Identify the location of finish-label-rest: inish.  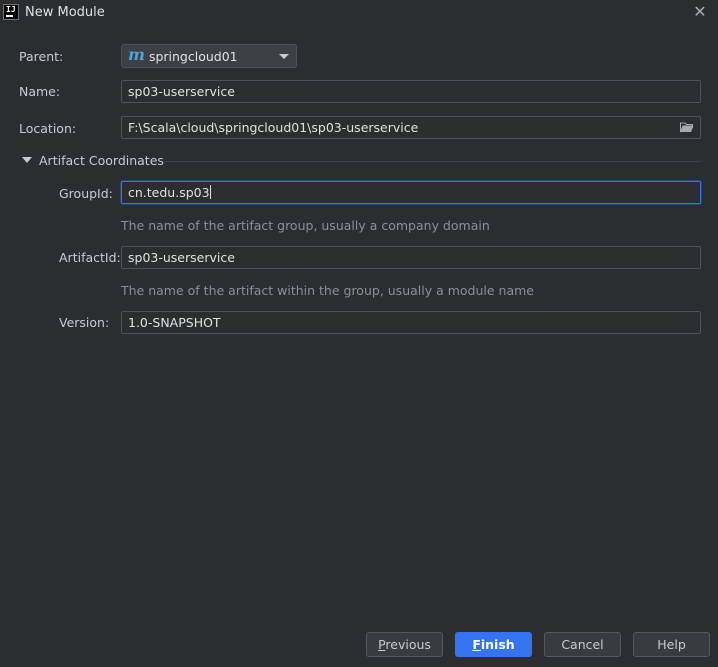
(497, 644).